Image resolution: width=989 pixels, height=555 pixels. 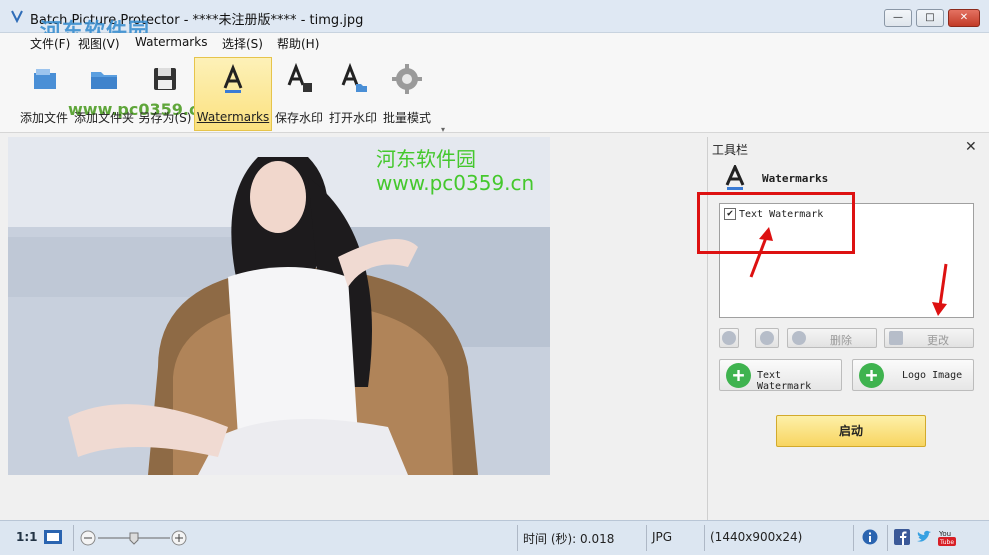 I want to click on watermarks-button: Watermarks, so click(x=233, y=94).